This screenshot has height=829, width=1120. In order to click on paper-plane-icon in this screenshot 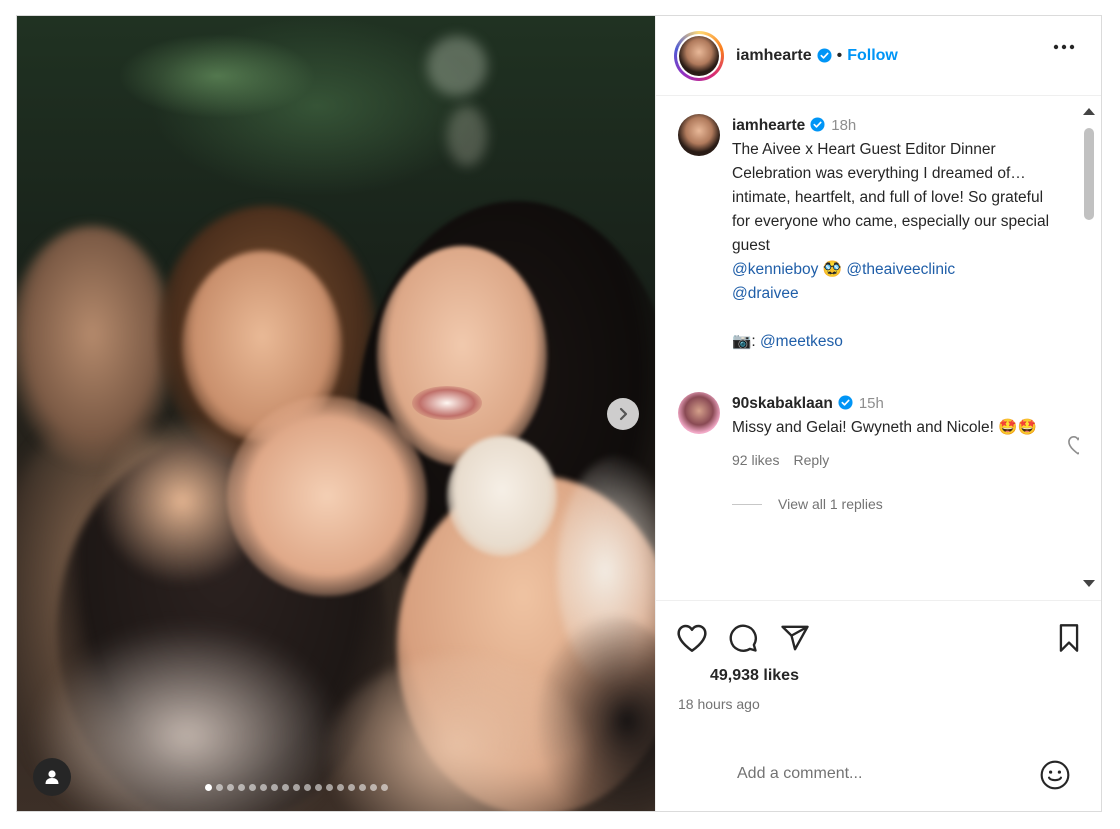, I will do `click(795, 638)`.